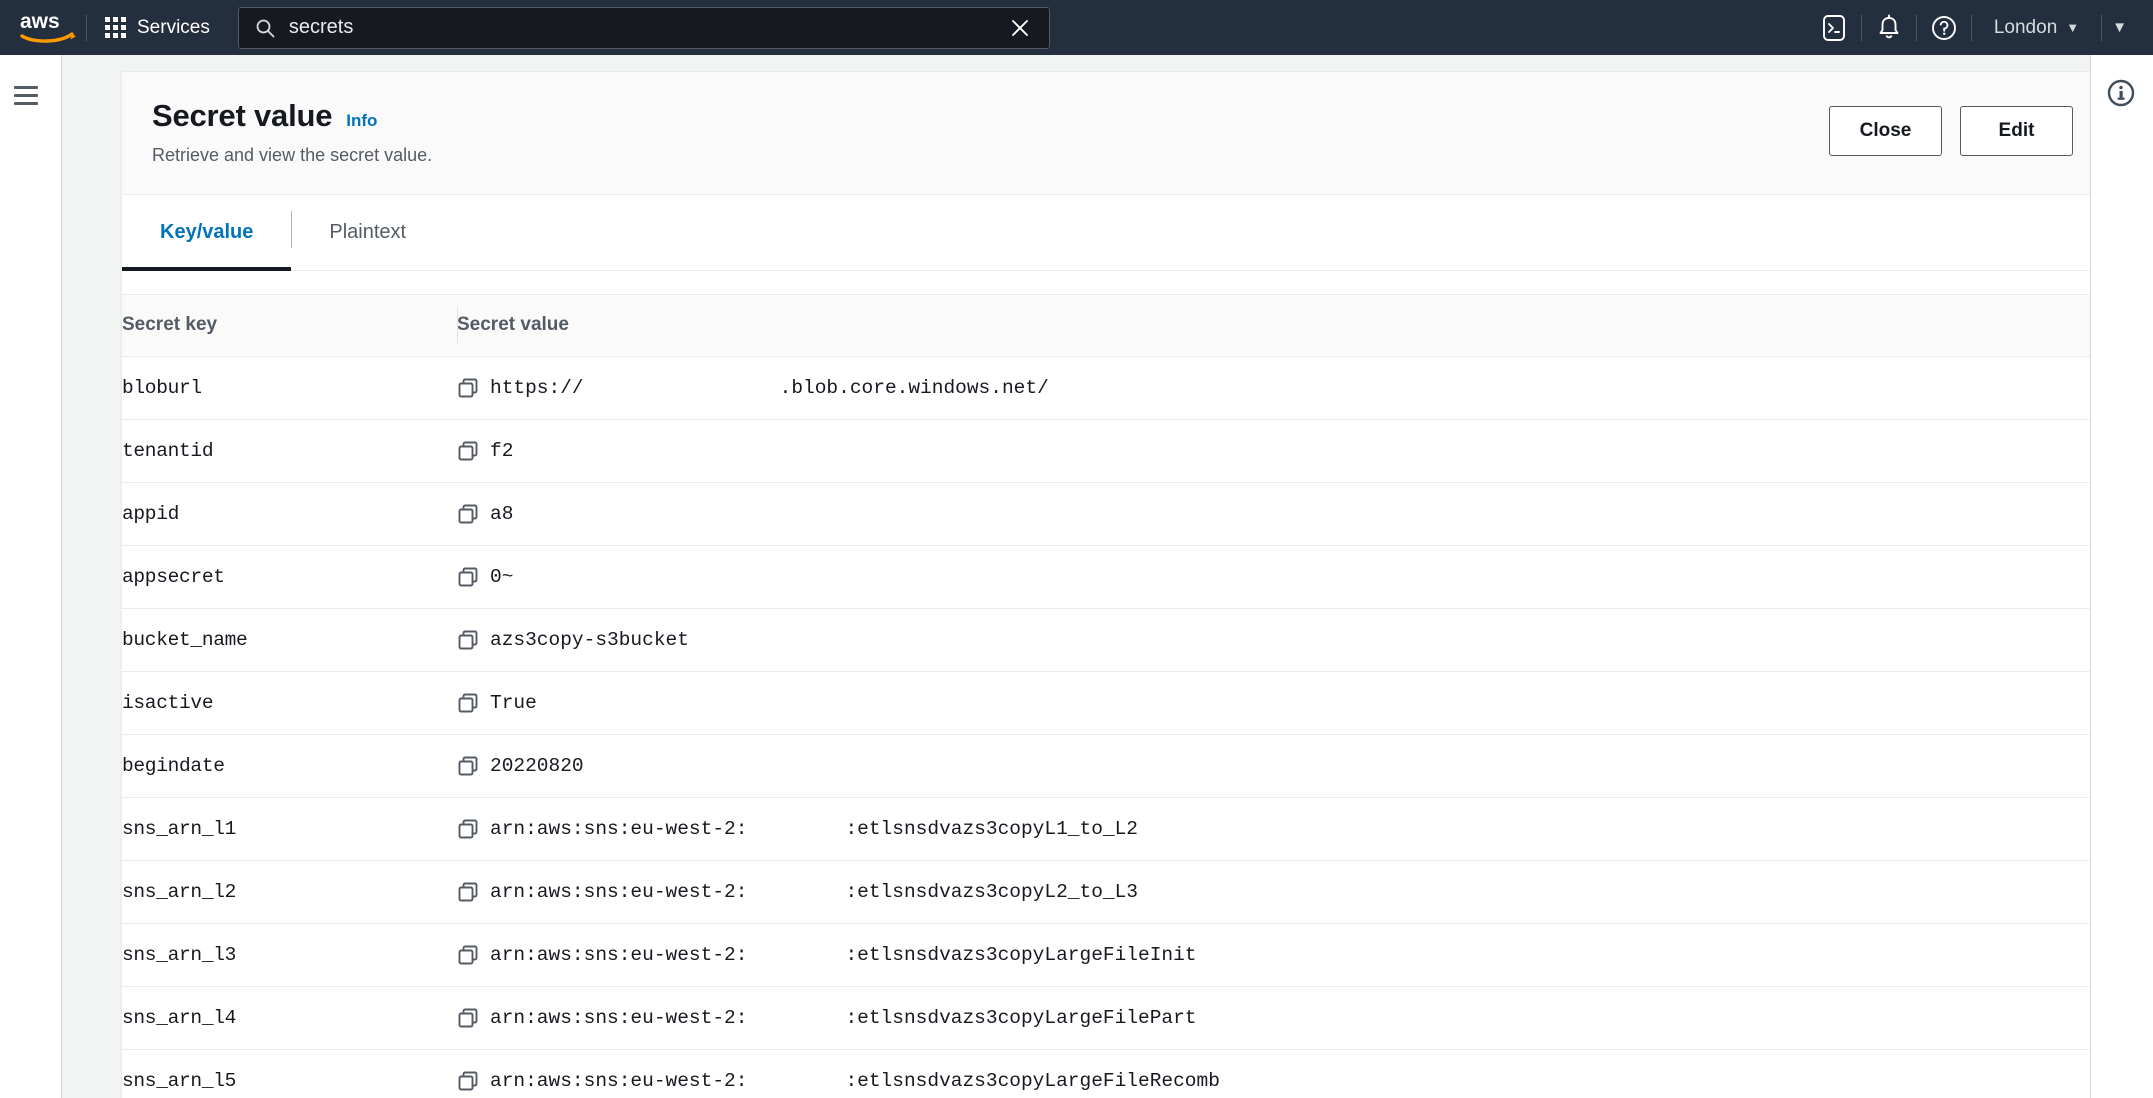  I want to click on secret-value-suffix: :etlsnsdvazs3copyL2_to_L3, so click(992, 892).